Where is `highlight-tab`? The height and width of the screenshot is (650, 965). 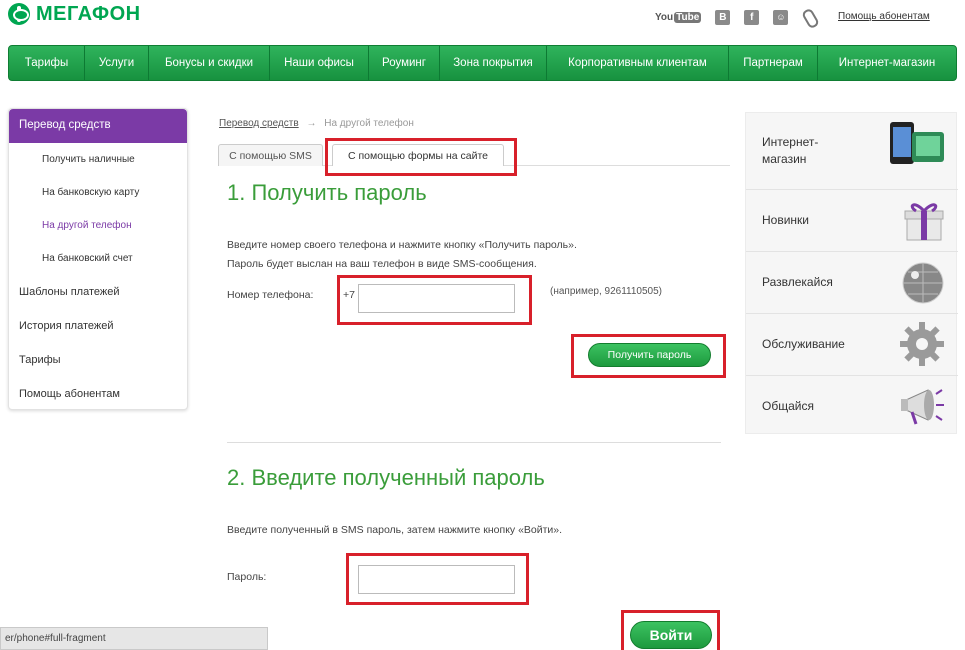 highlight-tab is located at coordinates (421, 157).